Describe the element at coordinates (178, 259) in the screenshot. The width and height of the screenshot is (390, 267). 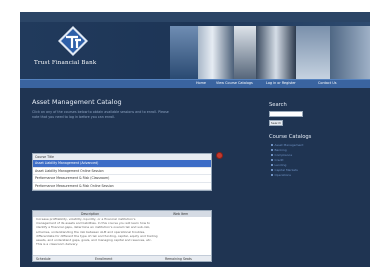
I see `remaining-seats-label: Remaining Seats` at that location.